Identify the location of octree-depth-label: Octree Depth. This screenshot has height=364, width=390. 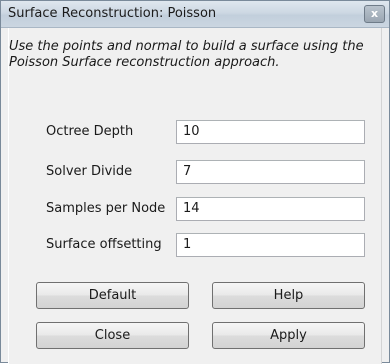
(90, 131).